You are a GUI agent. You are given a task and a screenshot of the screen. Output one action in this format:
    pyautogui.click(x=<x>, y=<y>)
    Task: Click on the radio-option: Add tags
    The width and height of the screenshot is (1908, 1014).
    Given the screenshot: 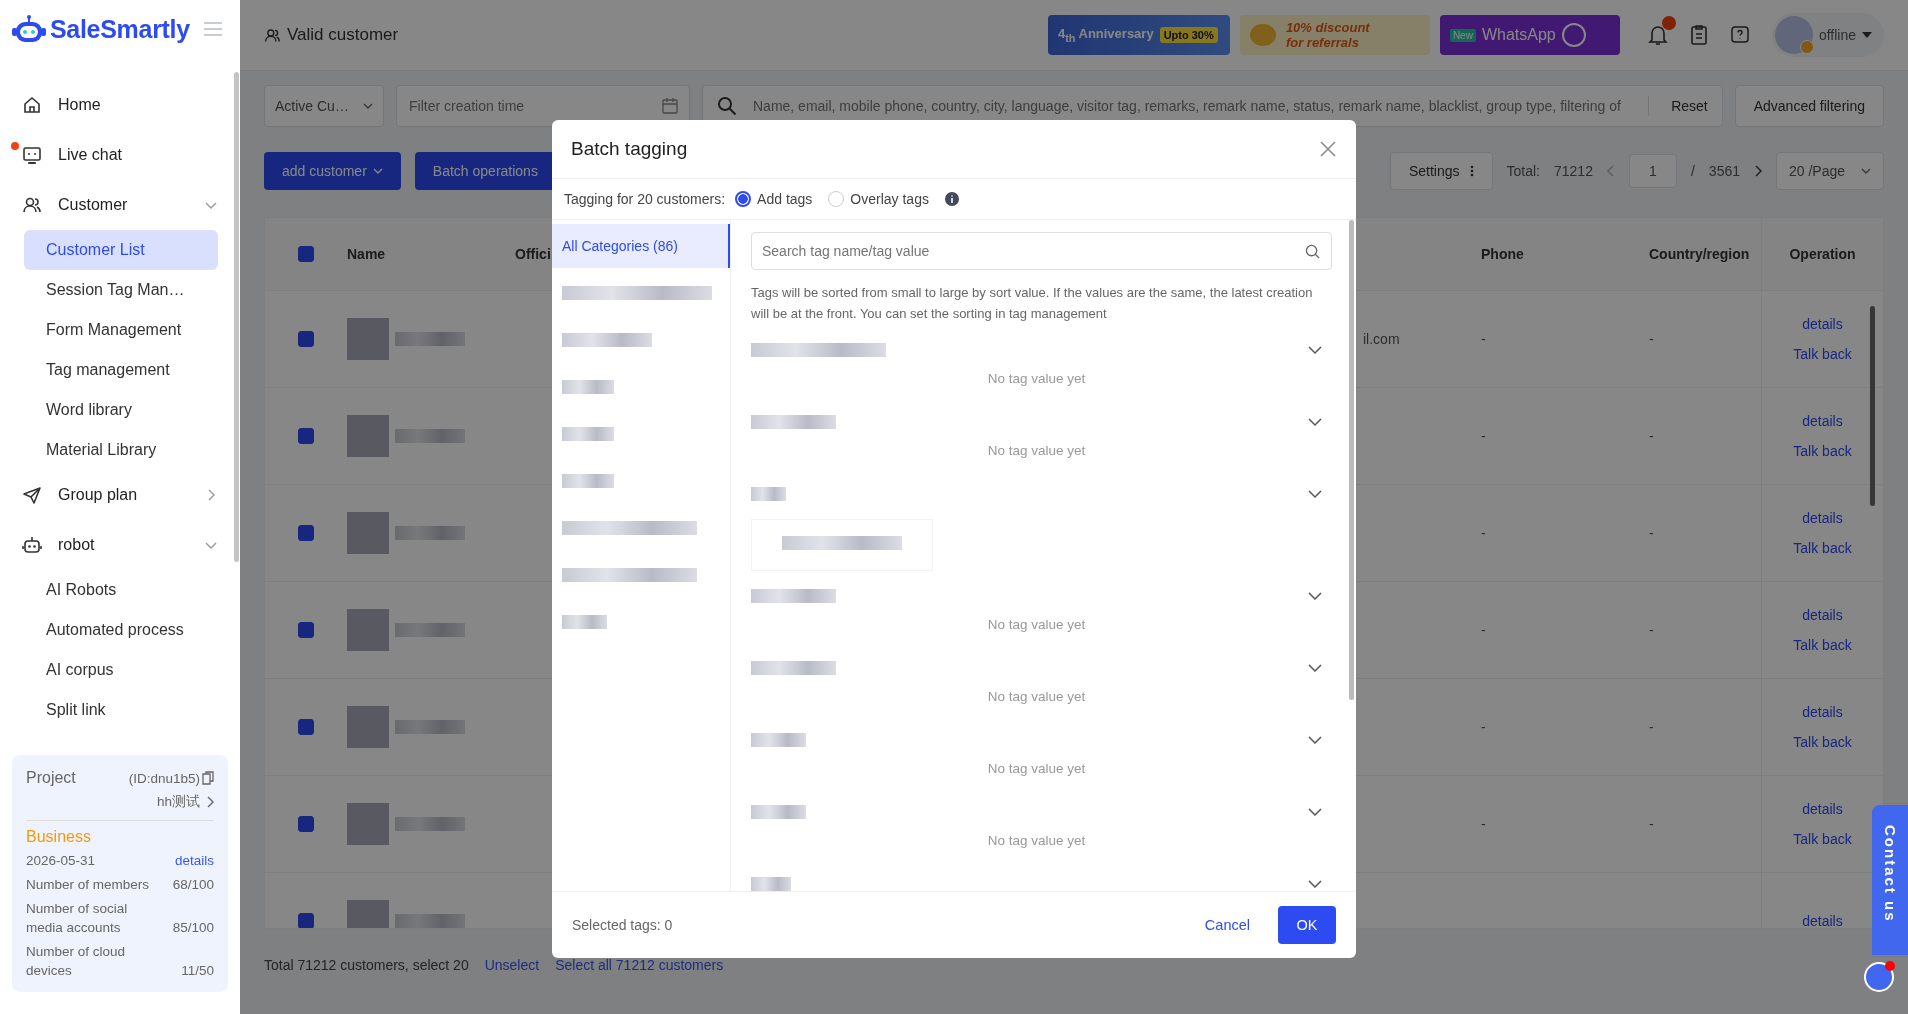 What is the action you would take?
    pyautogui.click(x=774, y=199)
    